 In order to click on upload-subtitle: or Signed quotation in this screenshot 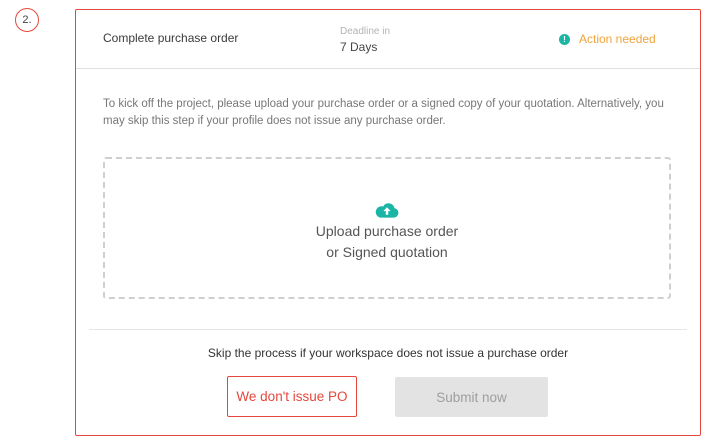, I will do `click(387, 252)`.